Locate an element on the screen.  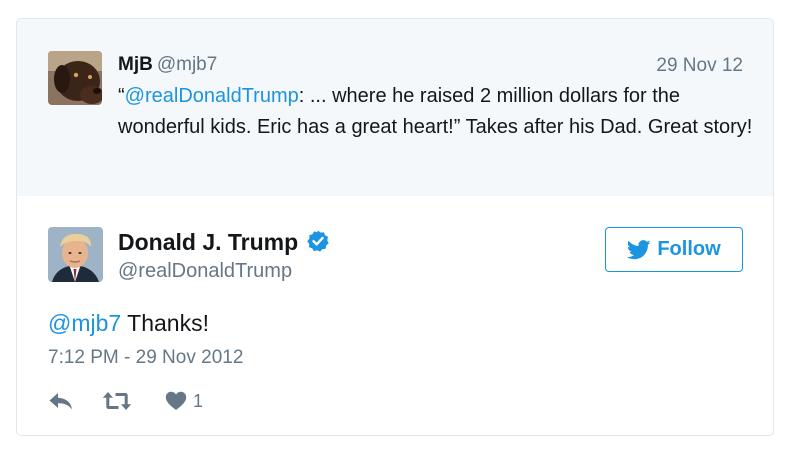
author-name-text: Donald J. Trump is located at coordinates (208, 242).